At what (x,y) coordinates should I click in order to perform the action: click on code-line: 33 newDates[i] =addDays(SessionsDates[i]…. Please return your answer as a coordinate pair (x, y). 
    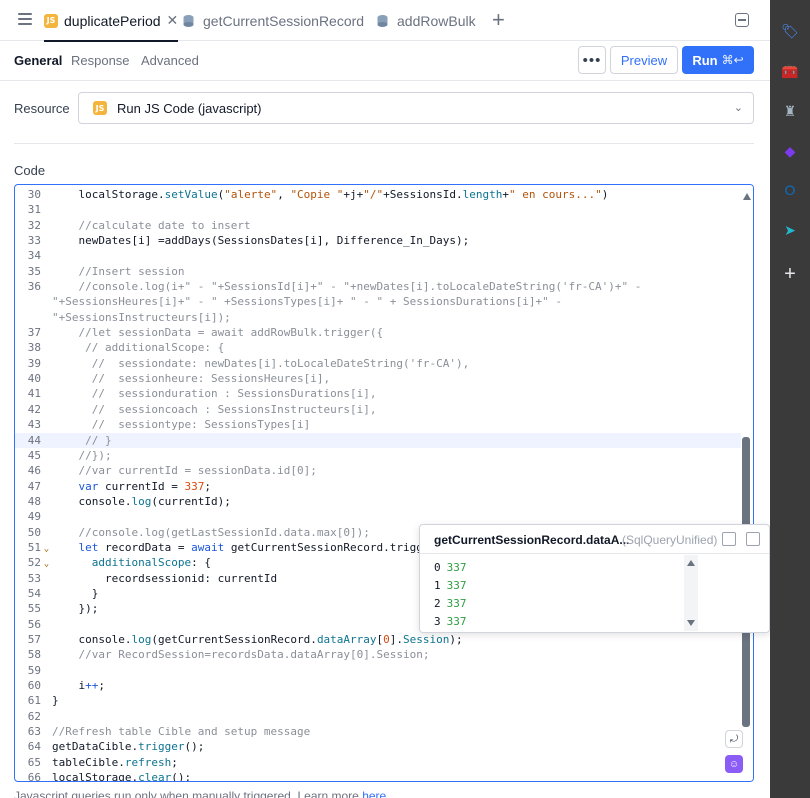
    Looking at the image, I should click on (378, 240).